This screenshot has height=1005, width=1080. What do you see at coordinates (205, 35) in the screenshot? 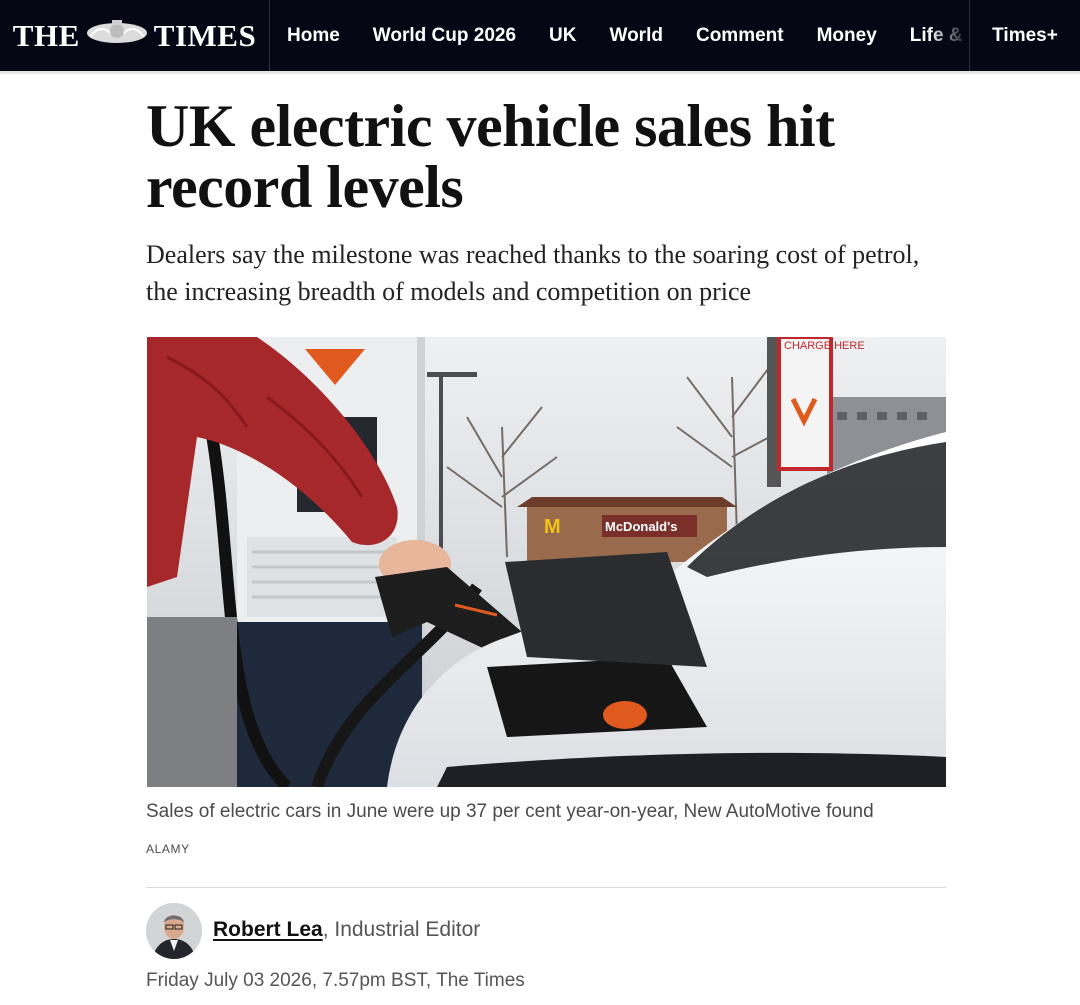
I see `logo-word-times: TIMES` at bounding box center [205, 35].